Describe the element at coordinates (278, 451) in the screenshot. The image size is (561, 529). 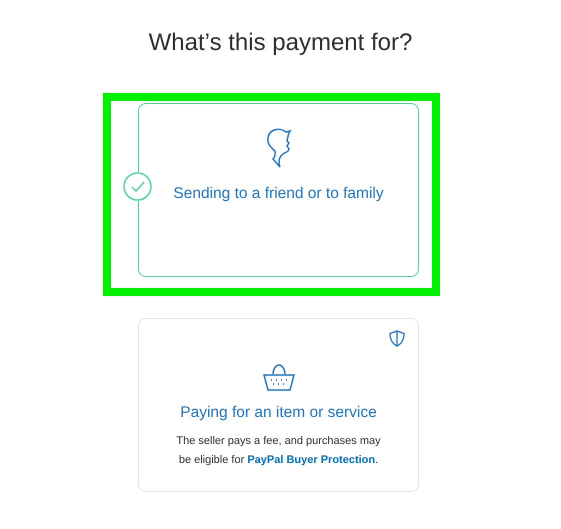
I see `option-description: The seller pays a fee, and purchases may be eligible for PayPal Buyer Protection.` at that location.